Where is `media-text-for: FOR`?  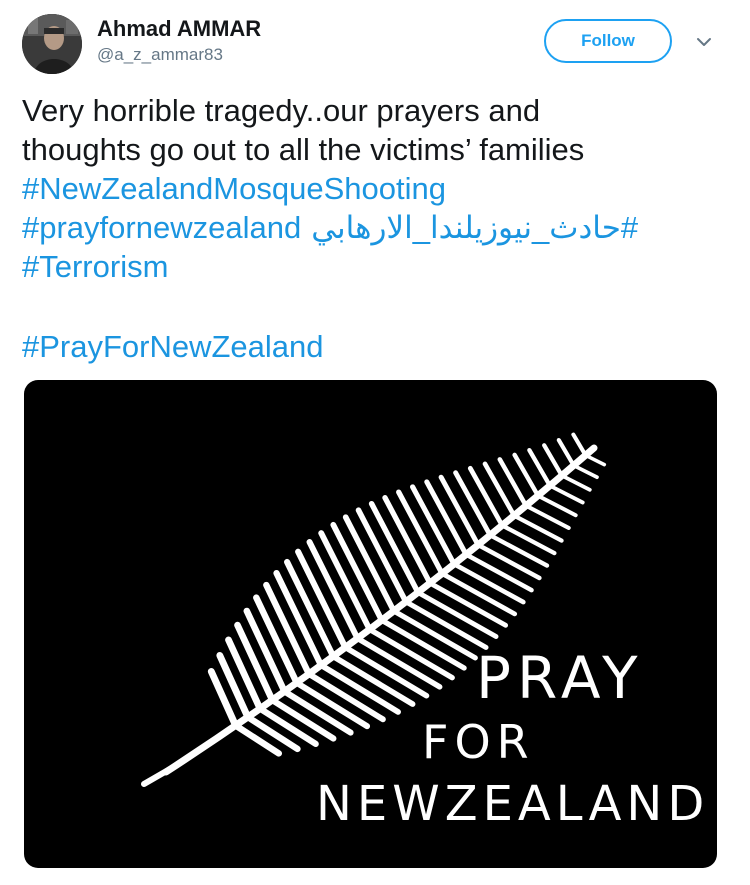 media-text-for: FOR is located at coordinates (478, 742).